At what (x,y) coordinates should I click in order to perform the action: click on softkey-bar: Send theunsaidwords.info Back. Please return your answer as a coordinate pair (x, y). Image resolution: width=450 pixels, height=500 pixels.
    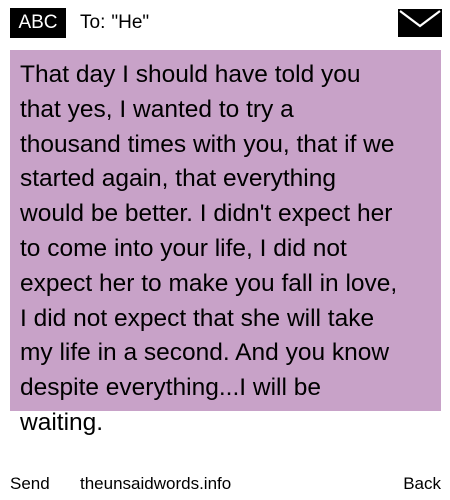
    Looking at the image, I should click on (225, 484).